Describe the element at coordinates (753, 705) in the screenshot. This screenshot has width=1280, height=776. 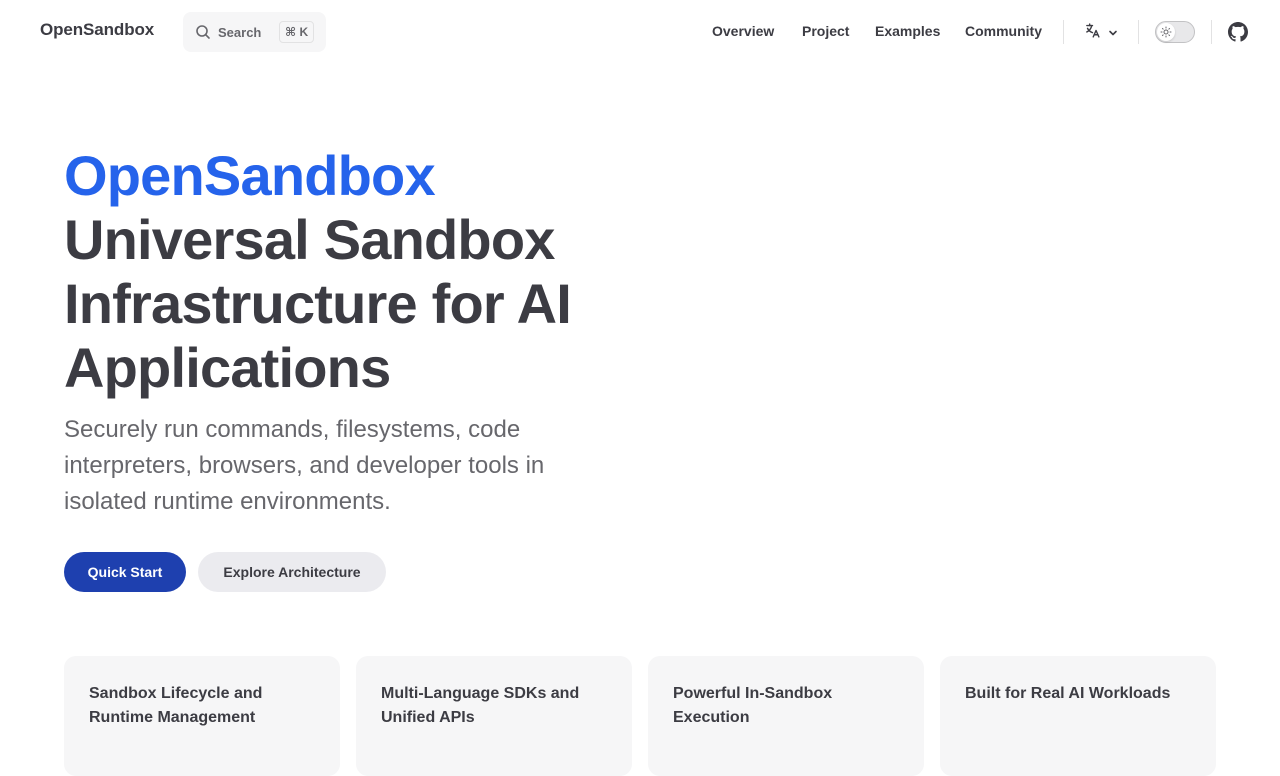
I see `feature-title: Powerful In-Sandbox Execution` at that location.